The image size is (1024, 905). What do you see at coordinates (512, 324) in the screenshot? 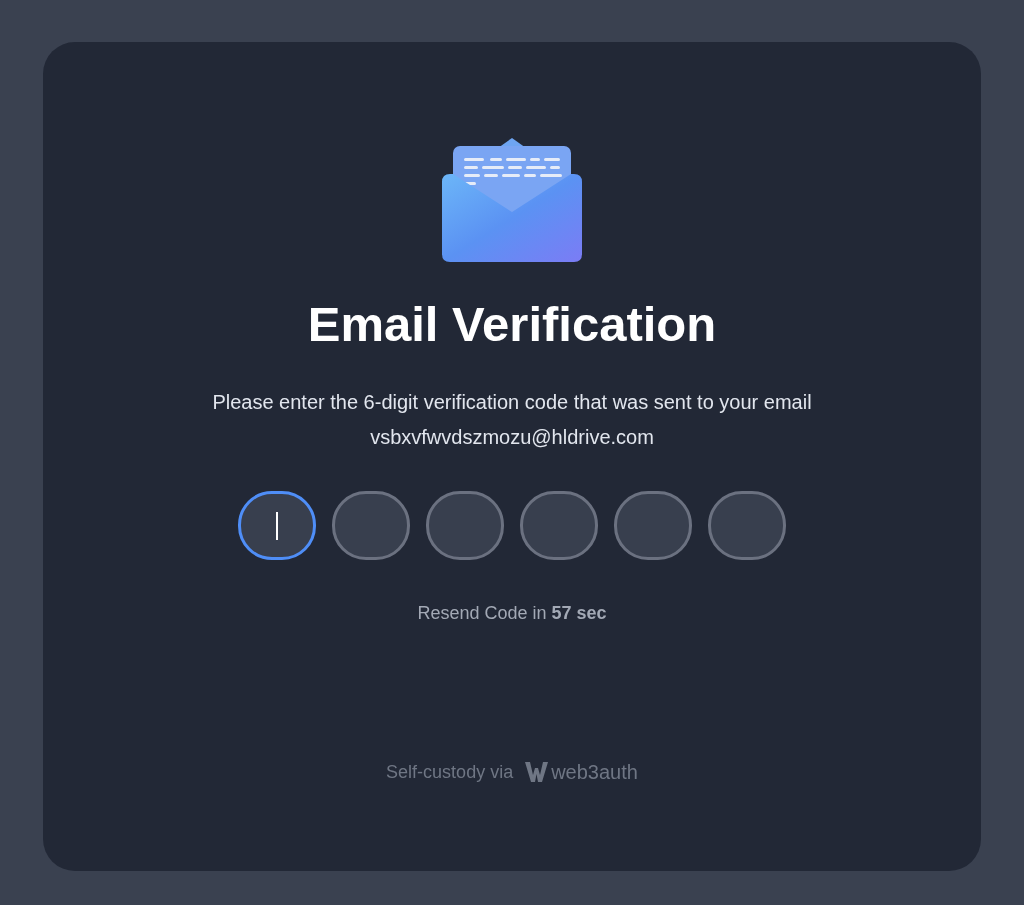
I see `page-title: Email Verification` at bounding box center [512, 324].